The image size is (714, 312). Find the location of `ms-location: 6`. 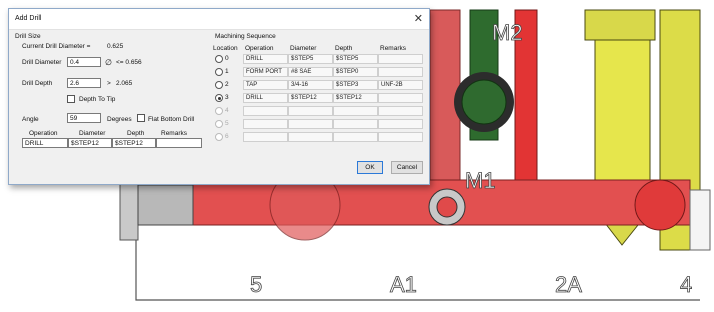

ms-location: 6 is located at coordinates (227, 136).